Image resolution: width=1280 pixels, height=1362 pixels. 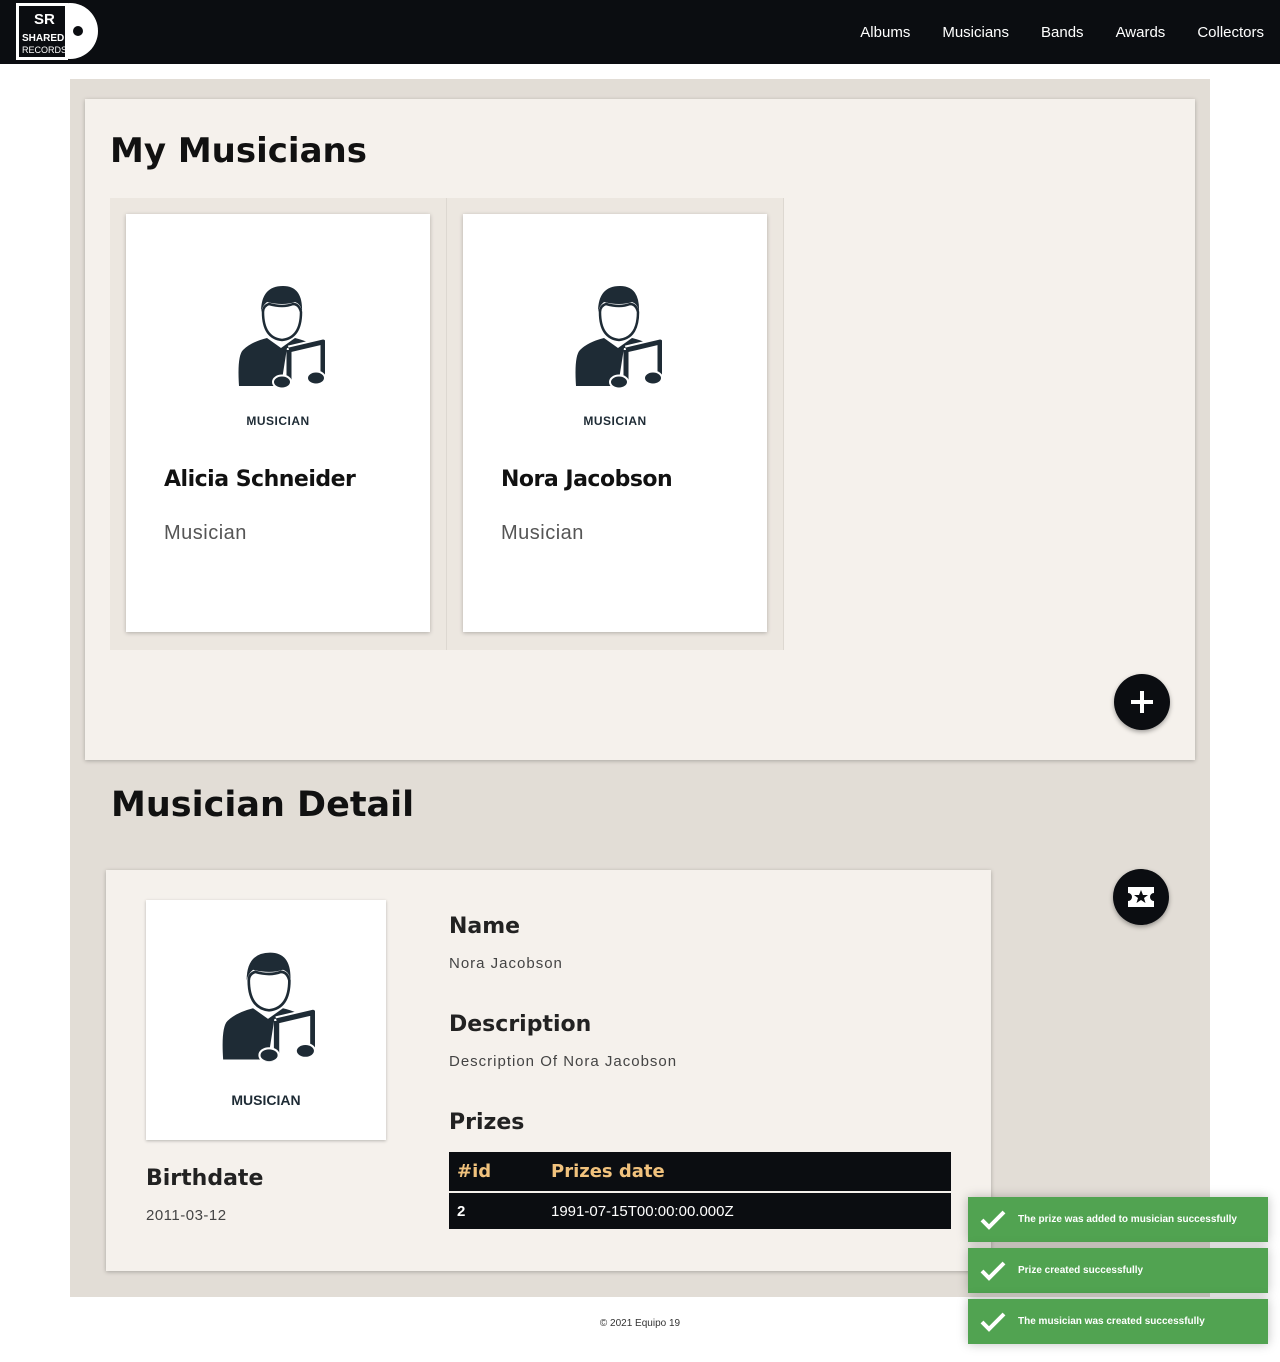 I want to click on musician-detail-title: Musician Detail, so click(x=263, y=805).